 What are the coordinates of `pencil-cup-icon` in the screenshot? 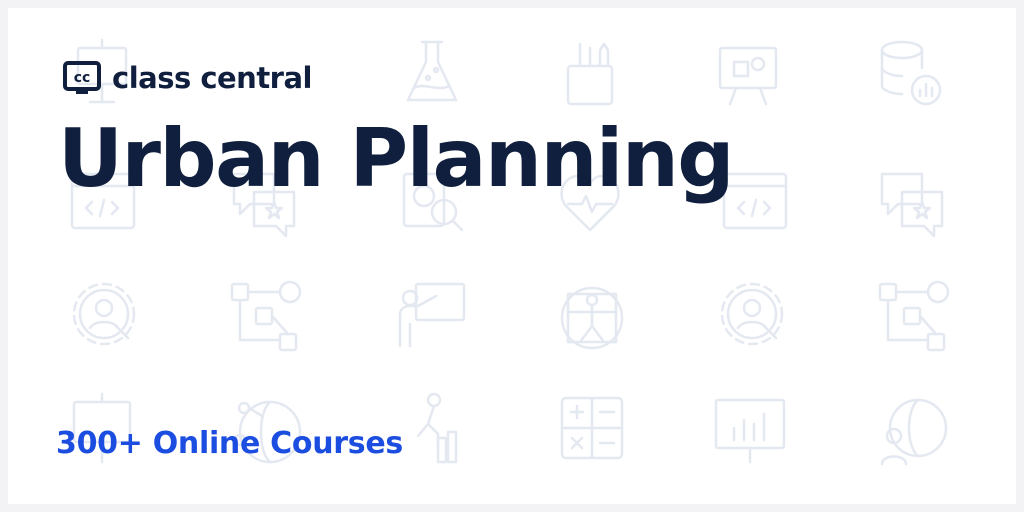 It's located at (590, 74).